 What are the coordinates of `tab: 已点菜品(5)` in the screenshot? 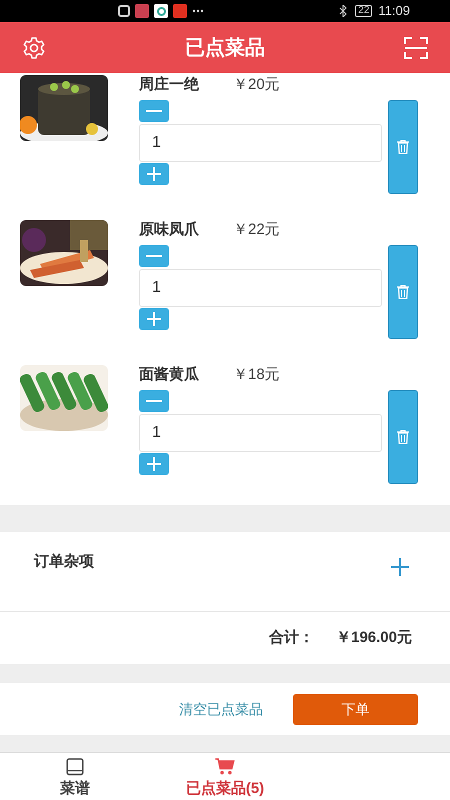 It's located at (225, 776).